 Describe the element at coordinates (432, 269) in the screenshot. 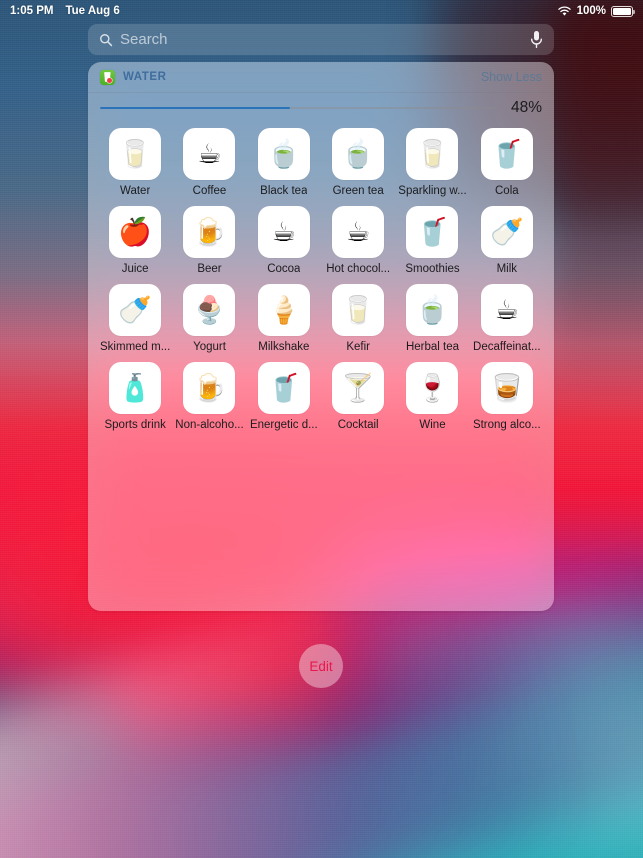

I see `drink-label: Smoothies` at that location.